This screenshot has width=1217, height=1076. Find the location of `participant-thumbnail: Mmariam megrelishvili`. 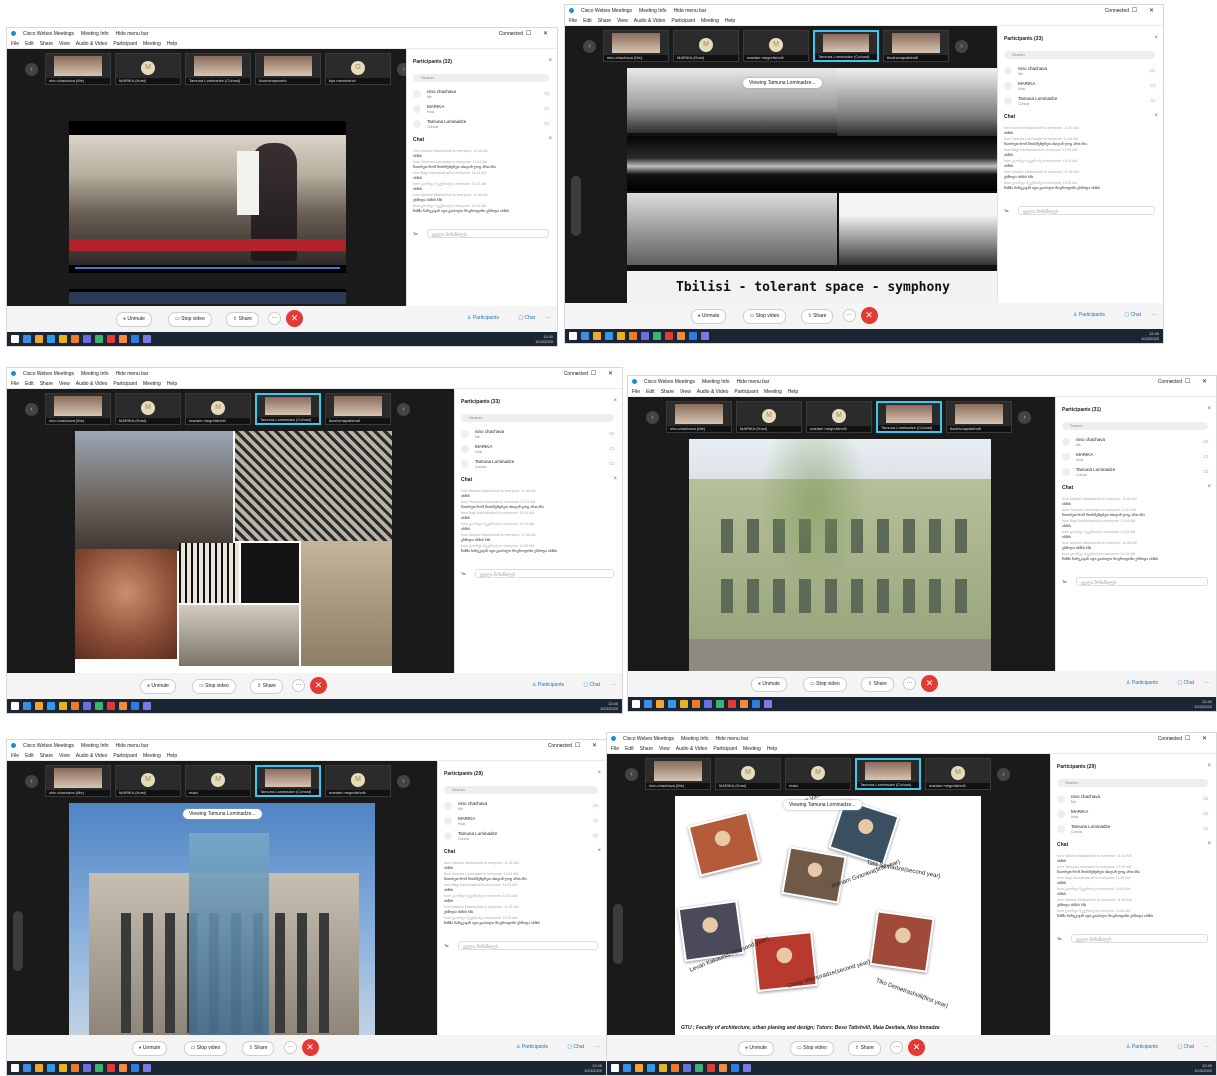

participant-thumbnail: Mmariam megrelishvili is located at coordinates (839, 417).